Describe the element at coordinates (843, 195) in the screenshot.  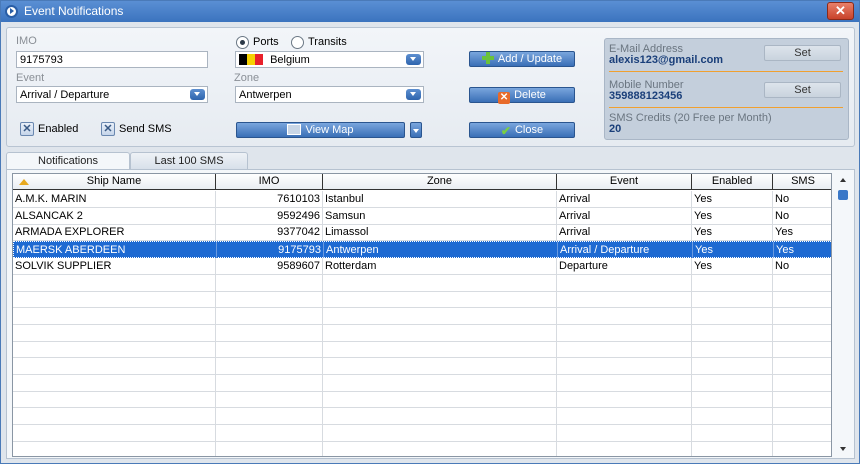
I see `scroll-thumb` at that location.